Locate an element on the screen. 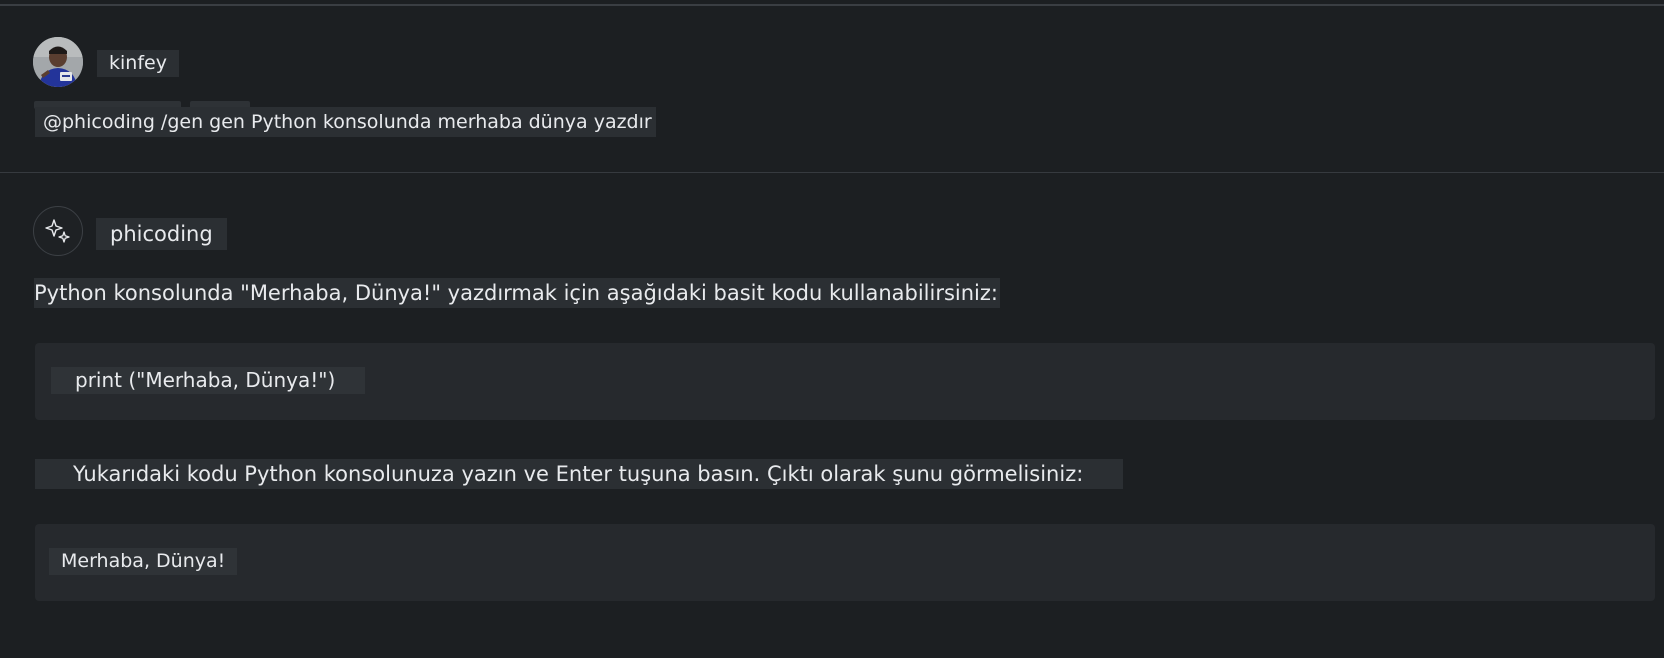 This screenshot has height=658, width=1664. top-divider is located at coordinates (832, 5).